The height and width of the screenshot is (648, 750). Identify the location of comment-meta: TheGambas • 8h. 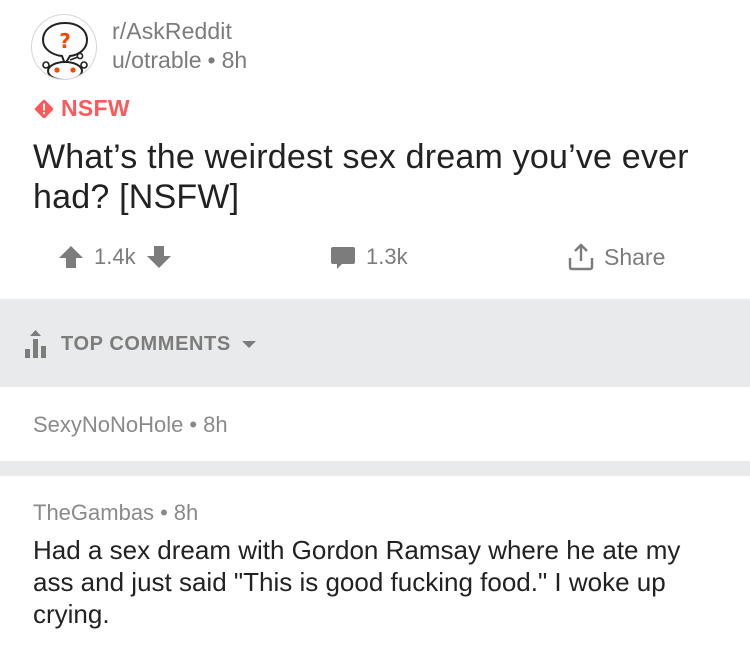
(115, 513).